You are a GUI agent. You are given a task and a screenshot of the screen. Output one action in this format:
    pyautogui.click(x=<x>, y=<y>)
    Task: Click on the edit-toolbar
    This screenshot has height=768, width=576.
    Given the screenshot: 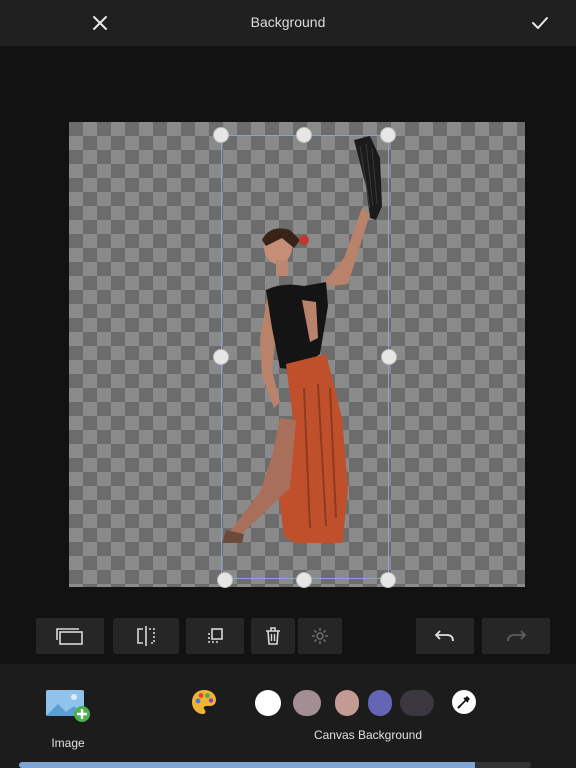 What is the action you would take?
    pyautogui.click(x=288, y=636)
    